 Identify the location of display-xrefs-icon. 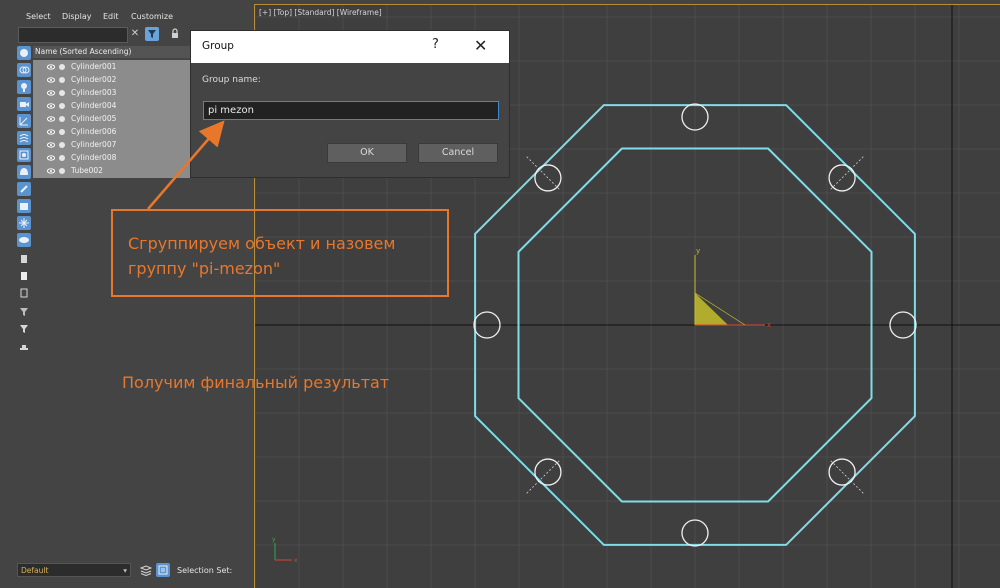
(24, 172).